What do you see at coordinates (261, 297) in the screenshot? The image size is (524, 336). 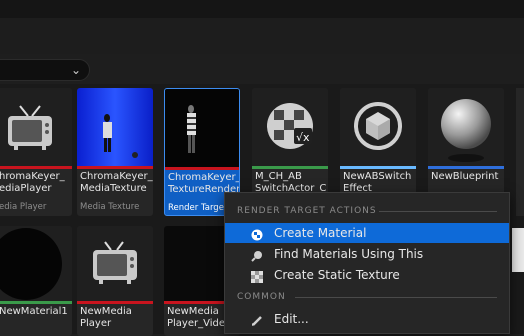 I see `menu-section-header: COMMON` at bounding box center [261, 297].